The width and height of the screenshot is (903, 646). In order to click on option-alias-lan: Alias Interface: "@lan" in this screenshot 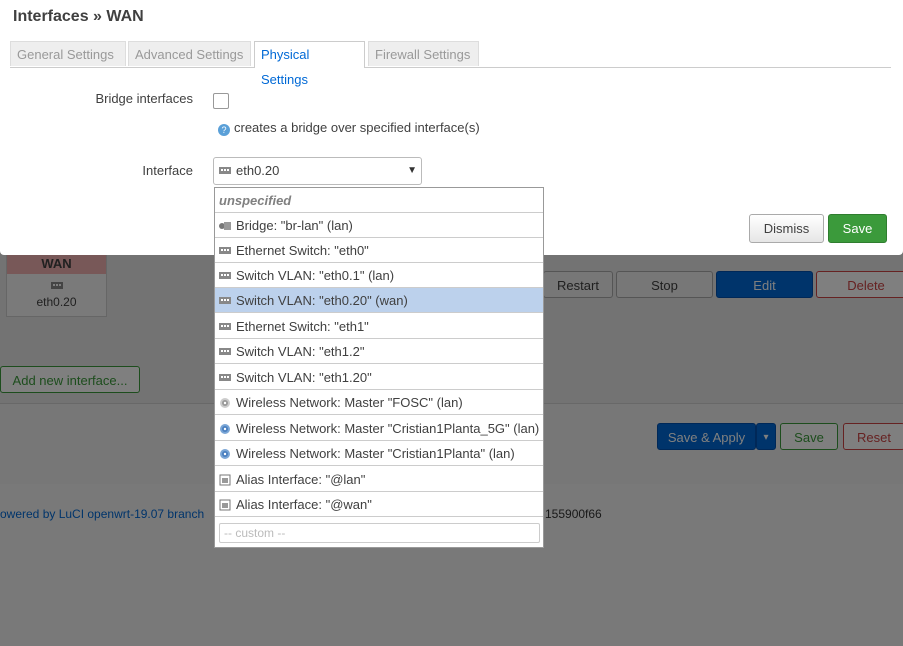, I will do `click(379, 479)`.